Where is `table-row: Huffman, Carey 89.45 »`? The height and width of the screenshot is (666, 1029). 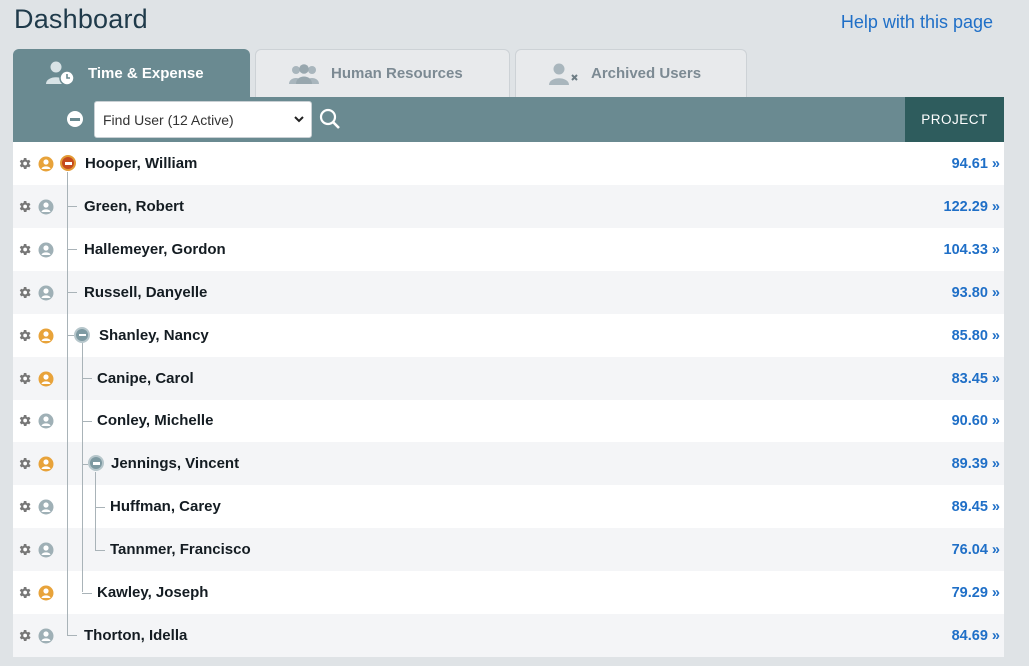 table-row: Huffman, Carey 89.45 » is located at coordinates (508, 506).